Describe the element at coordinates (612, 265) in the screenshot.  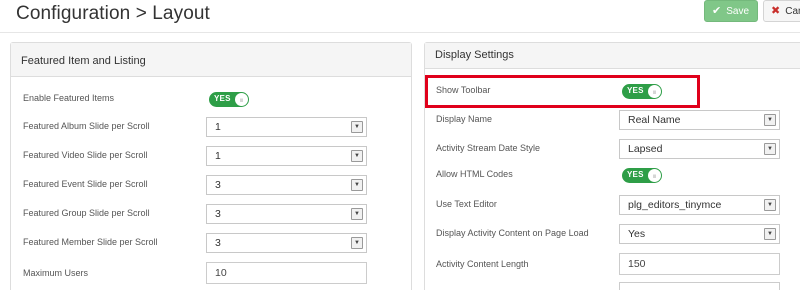
I see `content-length-row: Activity Content Length 150` at that location.